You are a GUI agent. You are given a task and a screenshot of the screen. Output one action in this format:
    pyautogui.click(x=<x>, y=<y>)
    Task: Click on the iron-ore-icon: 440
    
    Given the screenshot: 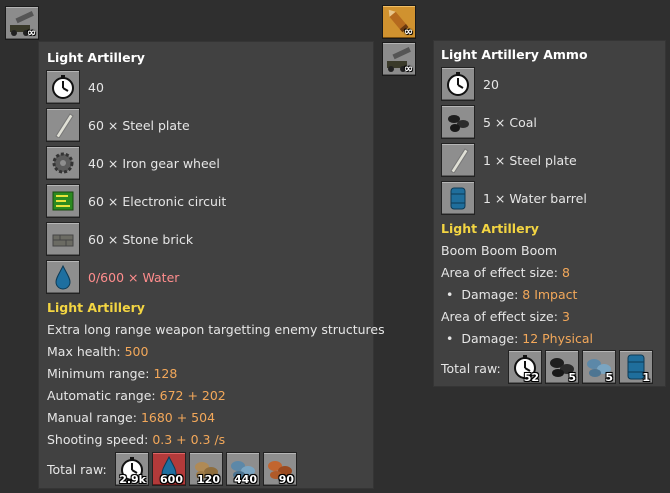 What is the action you would take?
    pyautogui.click(x=243, y=469)
    